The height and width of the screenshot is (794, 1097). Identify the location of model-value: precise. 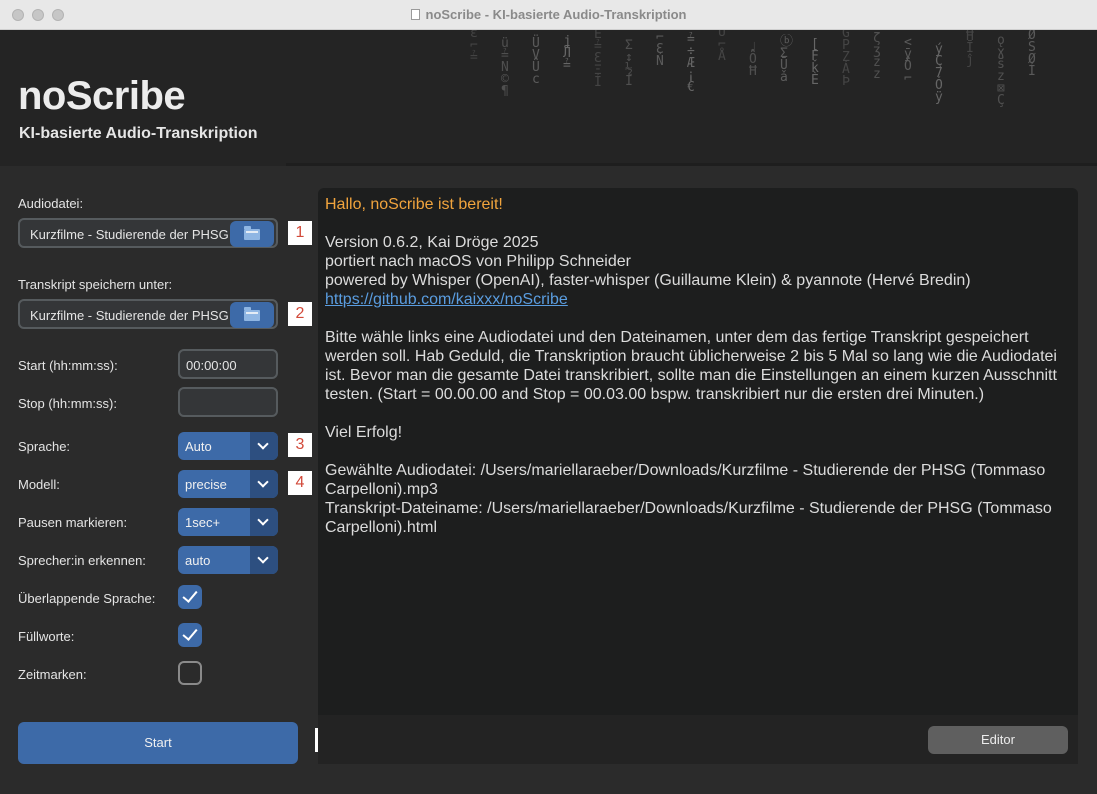
(206, 484).